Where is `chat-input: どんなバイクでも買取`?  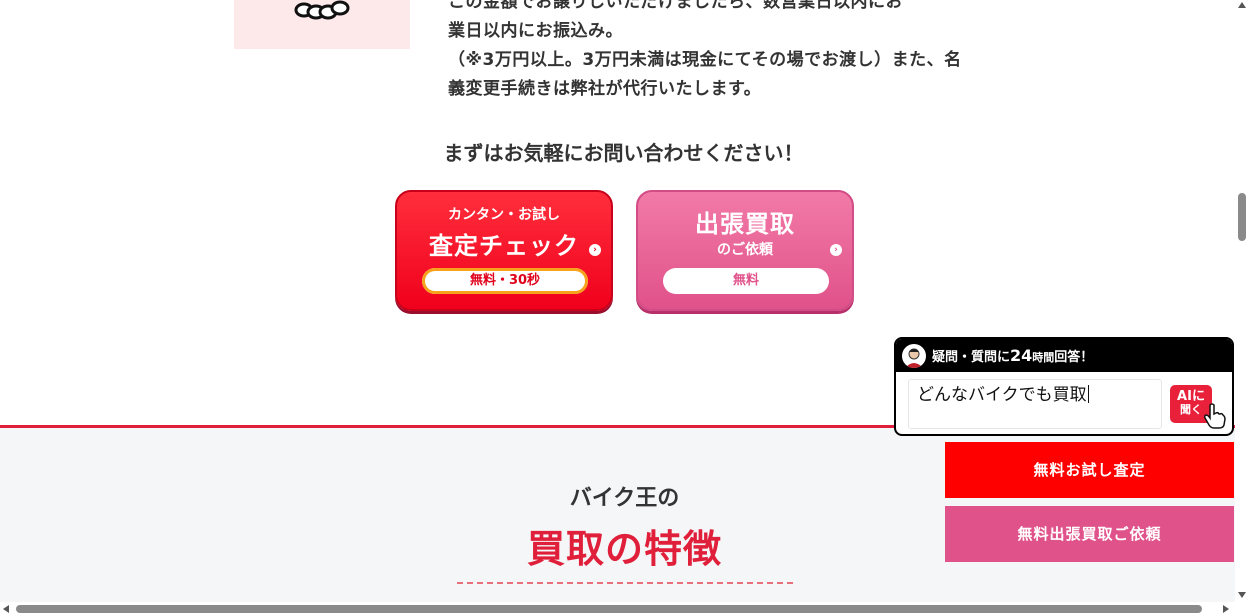
chat-input: どんなバイクでも買取 is located at coordinates (1035, 404).